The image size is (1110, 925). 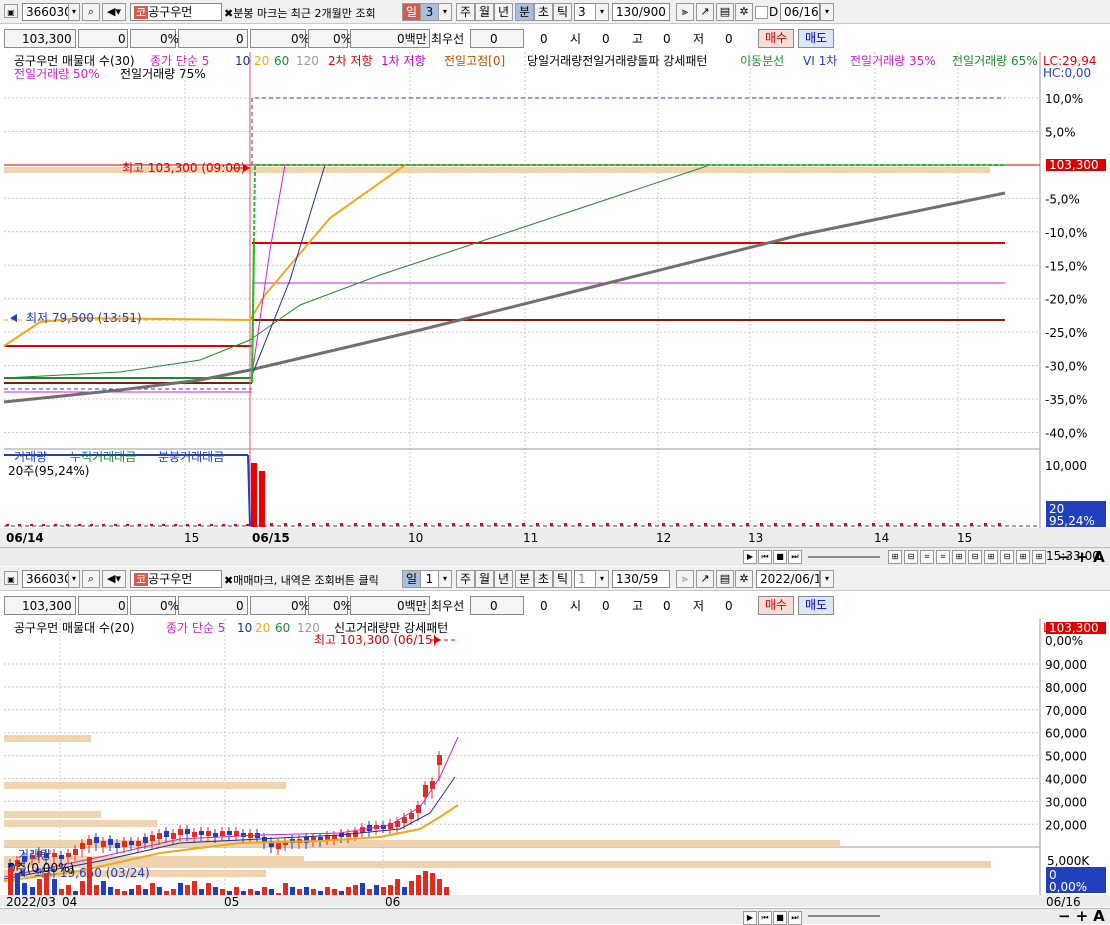 I want to click on chart1-scrollbar: 15:33:00 ▶ ⏮ ■ ⏭ ⊞ ⊟ ⌗ ⌗ ⊞ ⊟ ⊞ ⊟ ⊞ ⊞ −+A, so click(x=555, y=556).